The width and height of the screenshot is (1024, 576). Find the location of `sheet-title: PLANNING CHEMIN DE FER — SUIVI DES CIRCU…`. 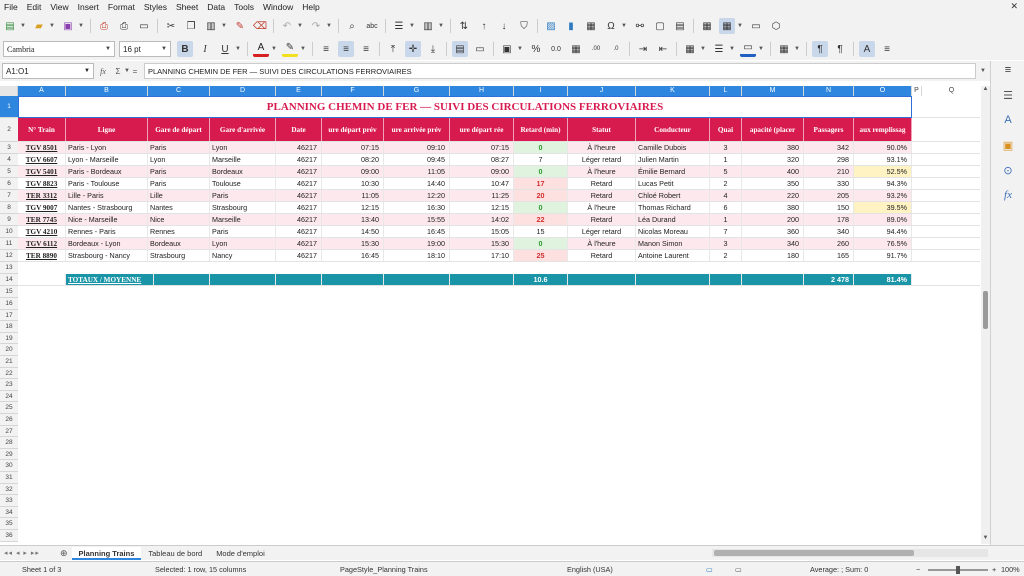

sheet-title: PLANNING CHEMIN DE FER — SUIVI DES CIRCU… is located at coordinates (465, 107).